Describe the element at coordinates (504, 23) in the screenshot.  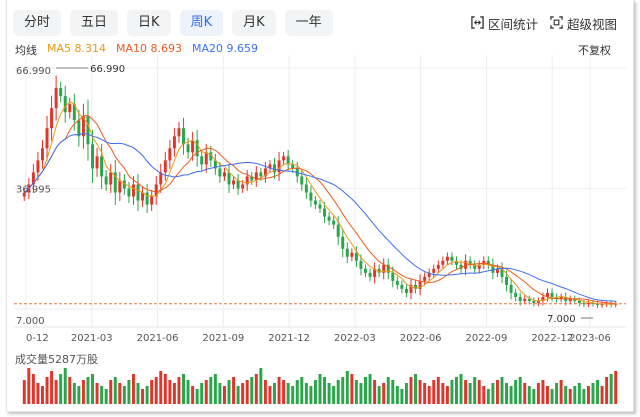
I see `range-stats-button: 区间统计` at that location.